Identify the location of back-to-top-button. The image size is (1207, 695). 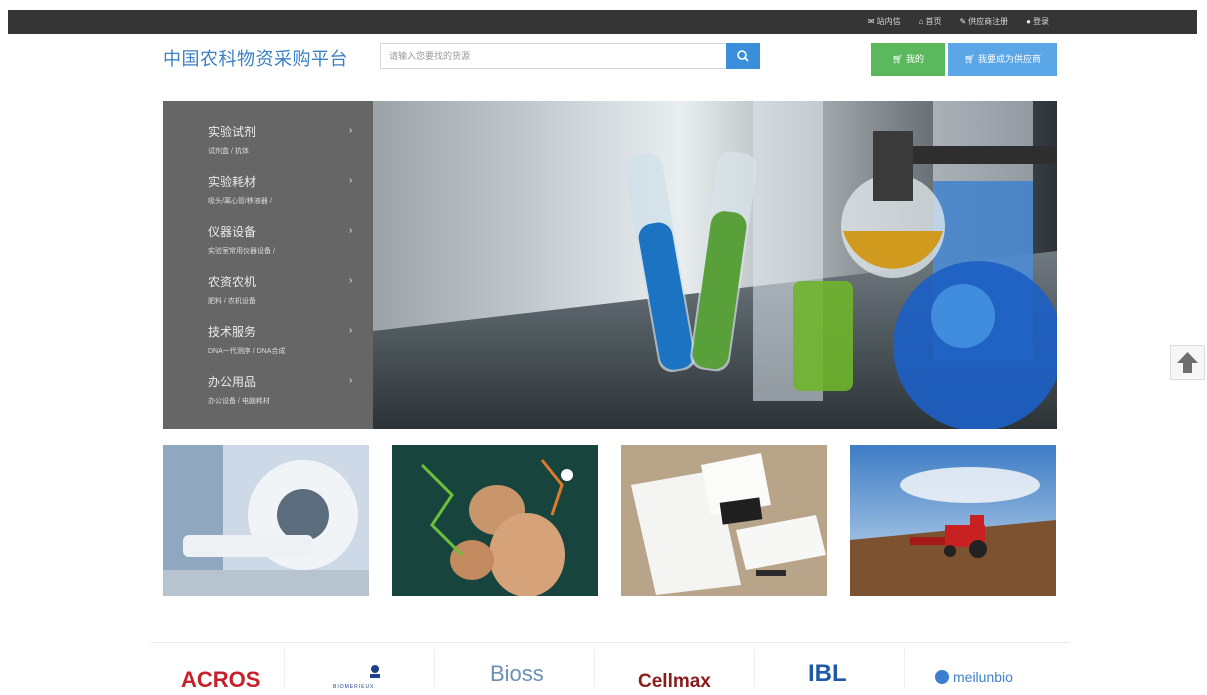
(1187, 362).